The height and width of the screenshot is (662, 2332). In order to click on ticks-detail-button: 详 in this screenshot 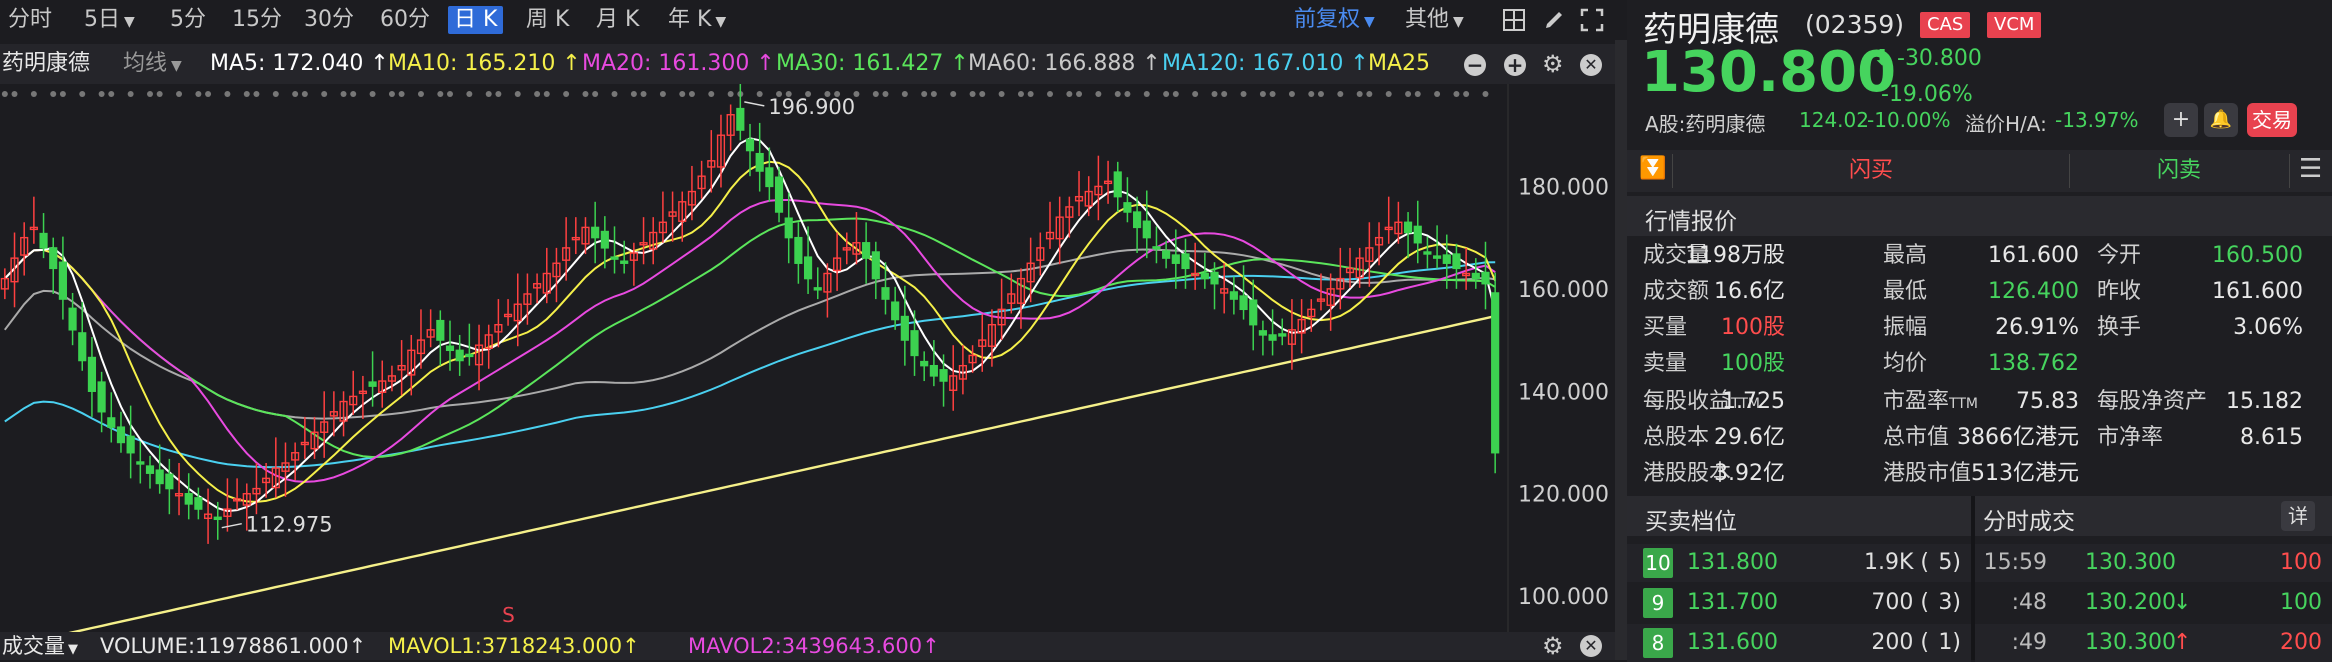, I will do `click(2298, 516)`.